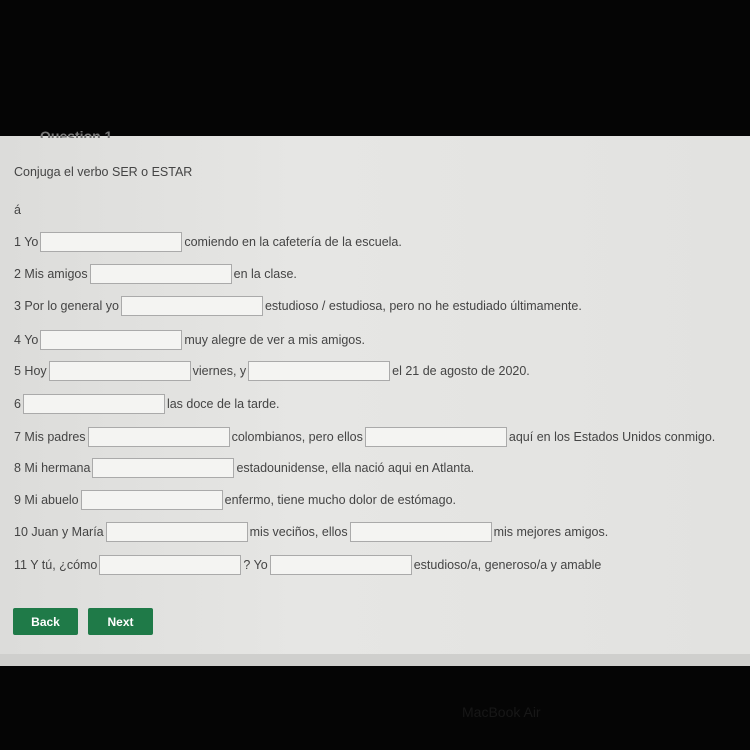 Image resolution: width=750 pixels, height=750 pixels. I want to click on screen-bottom-edge, so click(375, 660).